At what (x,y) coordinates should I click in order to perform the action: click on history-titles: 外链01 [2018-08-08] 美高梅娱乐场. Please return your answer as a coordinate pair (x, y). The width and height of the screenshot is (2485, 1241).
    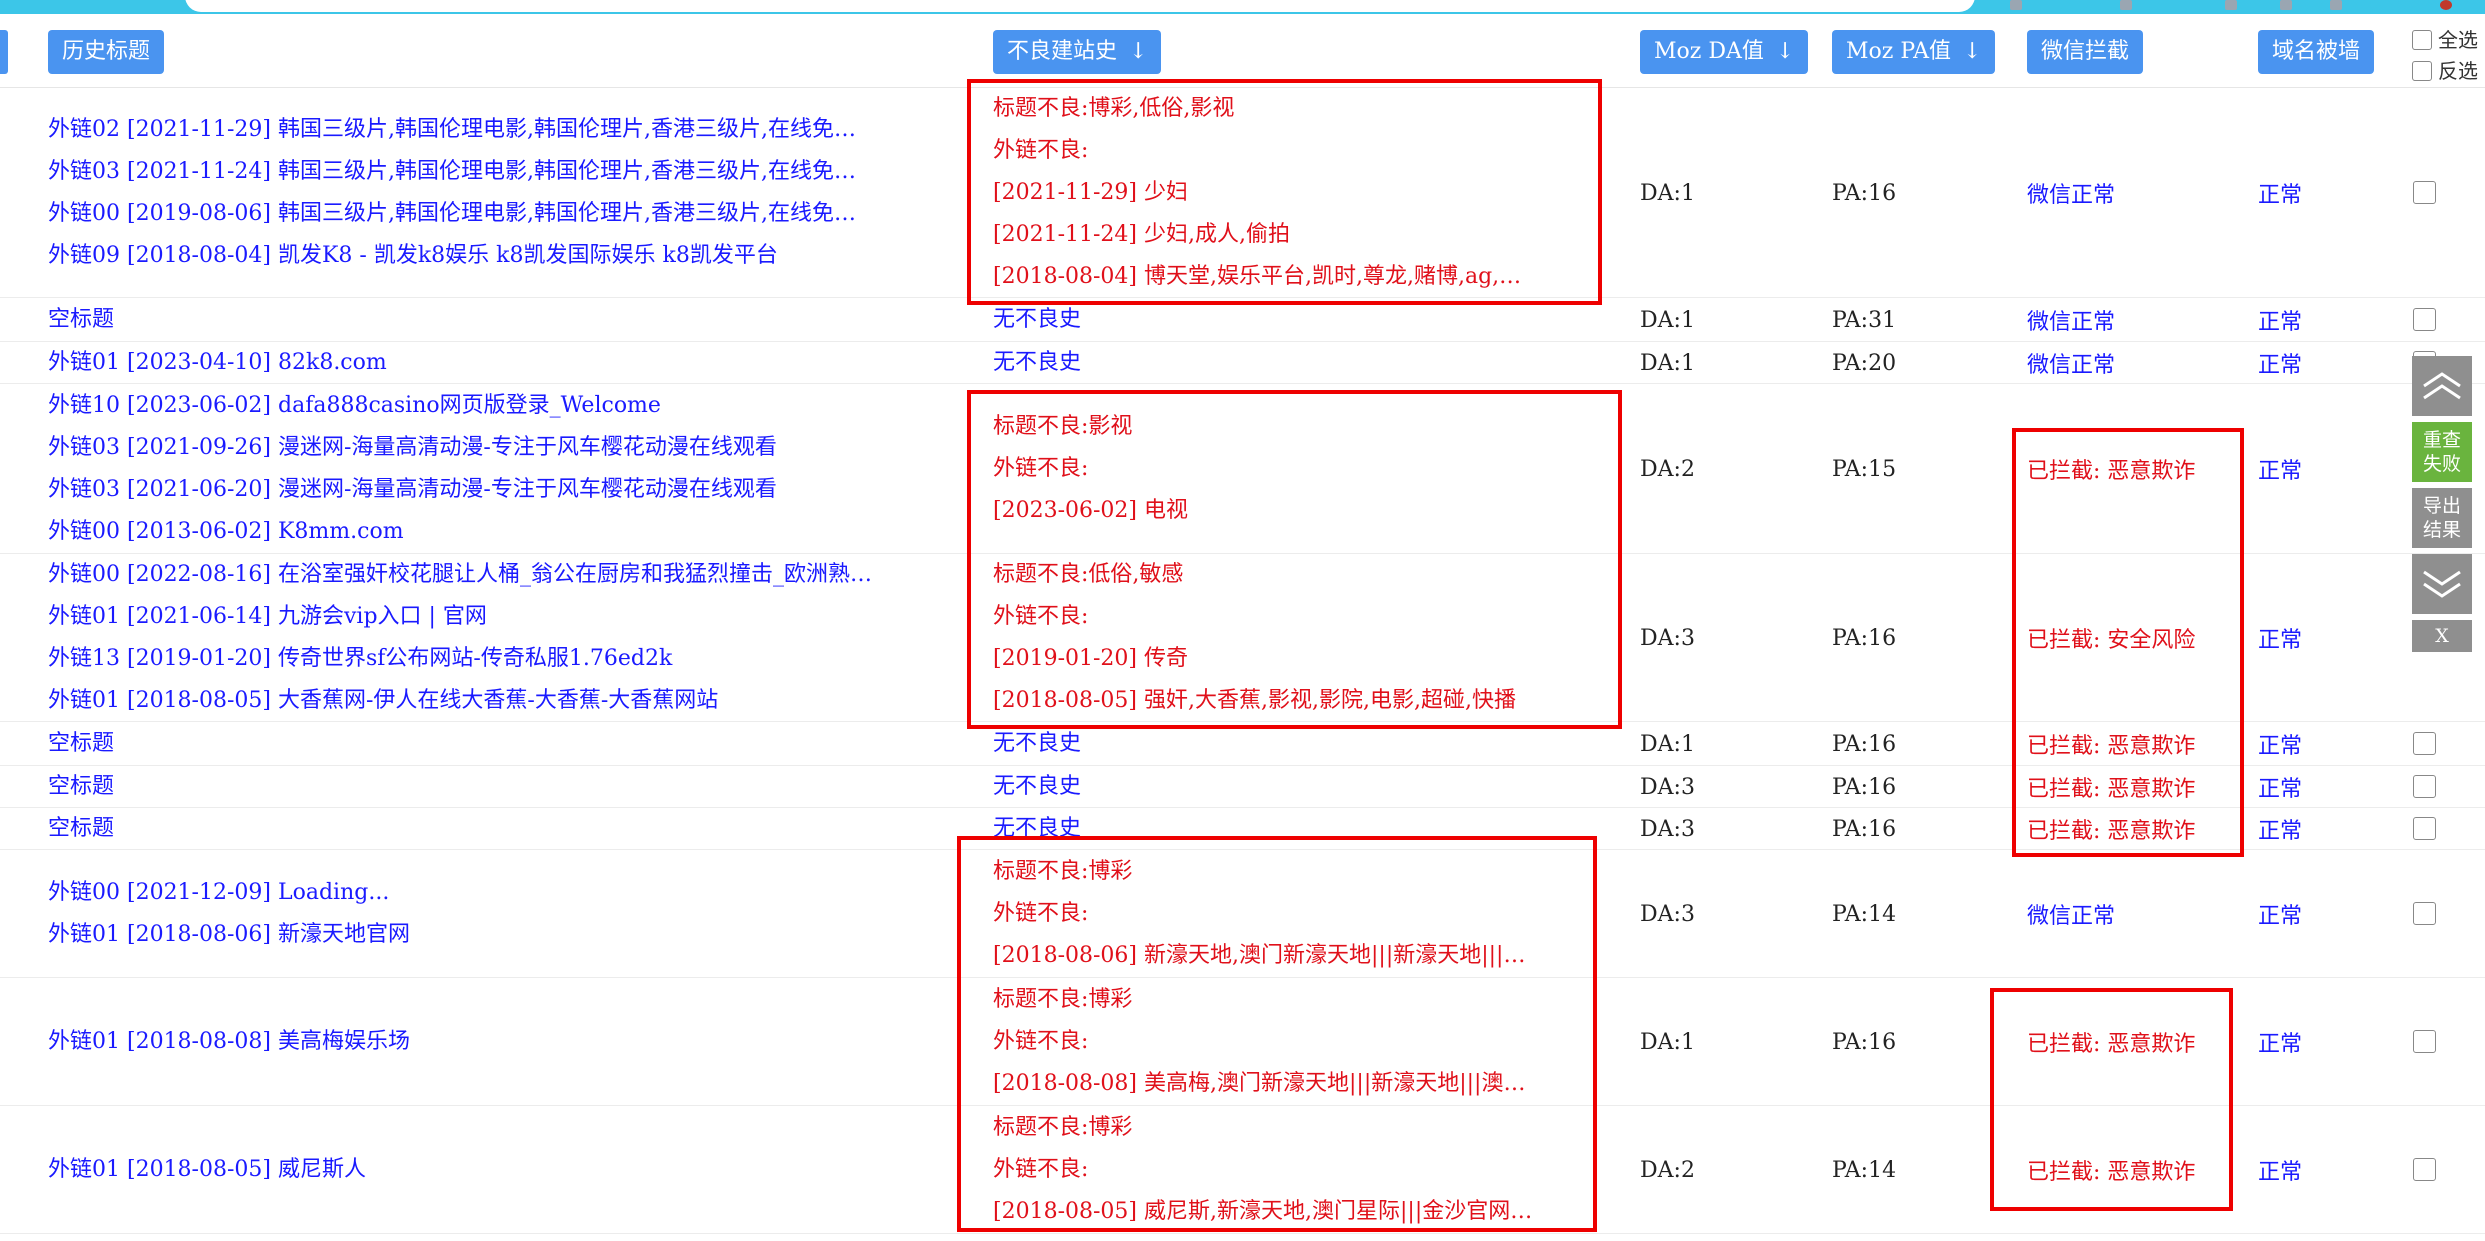
    Looking at the image, I should click on (493, 1042).